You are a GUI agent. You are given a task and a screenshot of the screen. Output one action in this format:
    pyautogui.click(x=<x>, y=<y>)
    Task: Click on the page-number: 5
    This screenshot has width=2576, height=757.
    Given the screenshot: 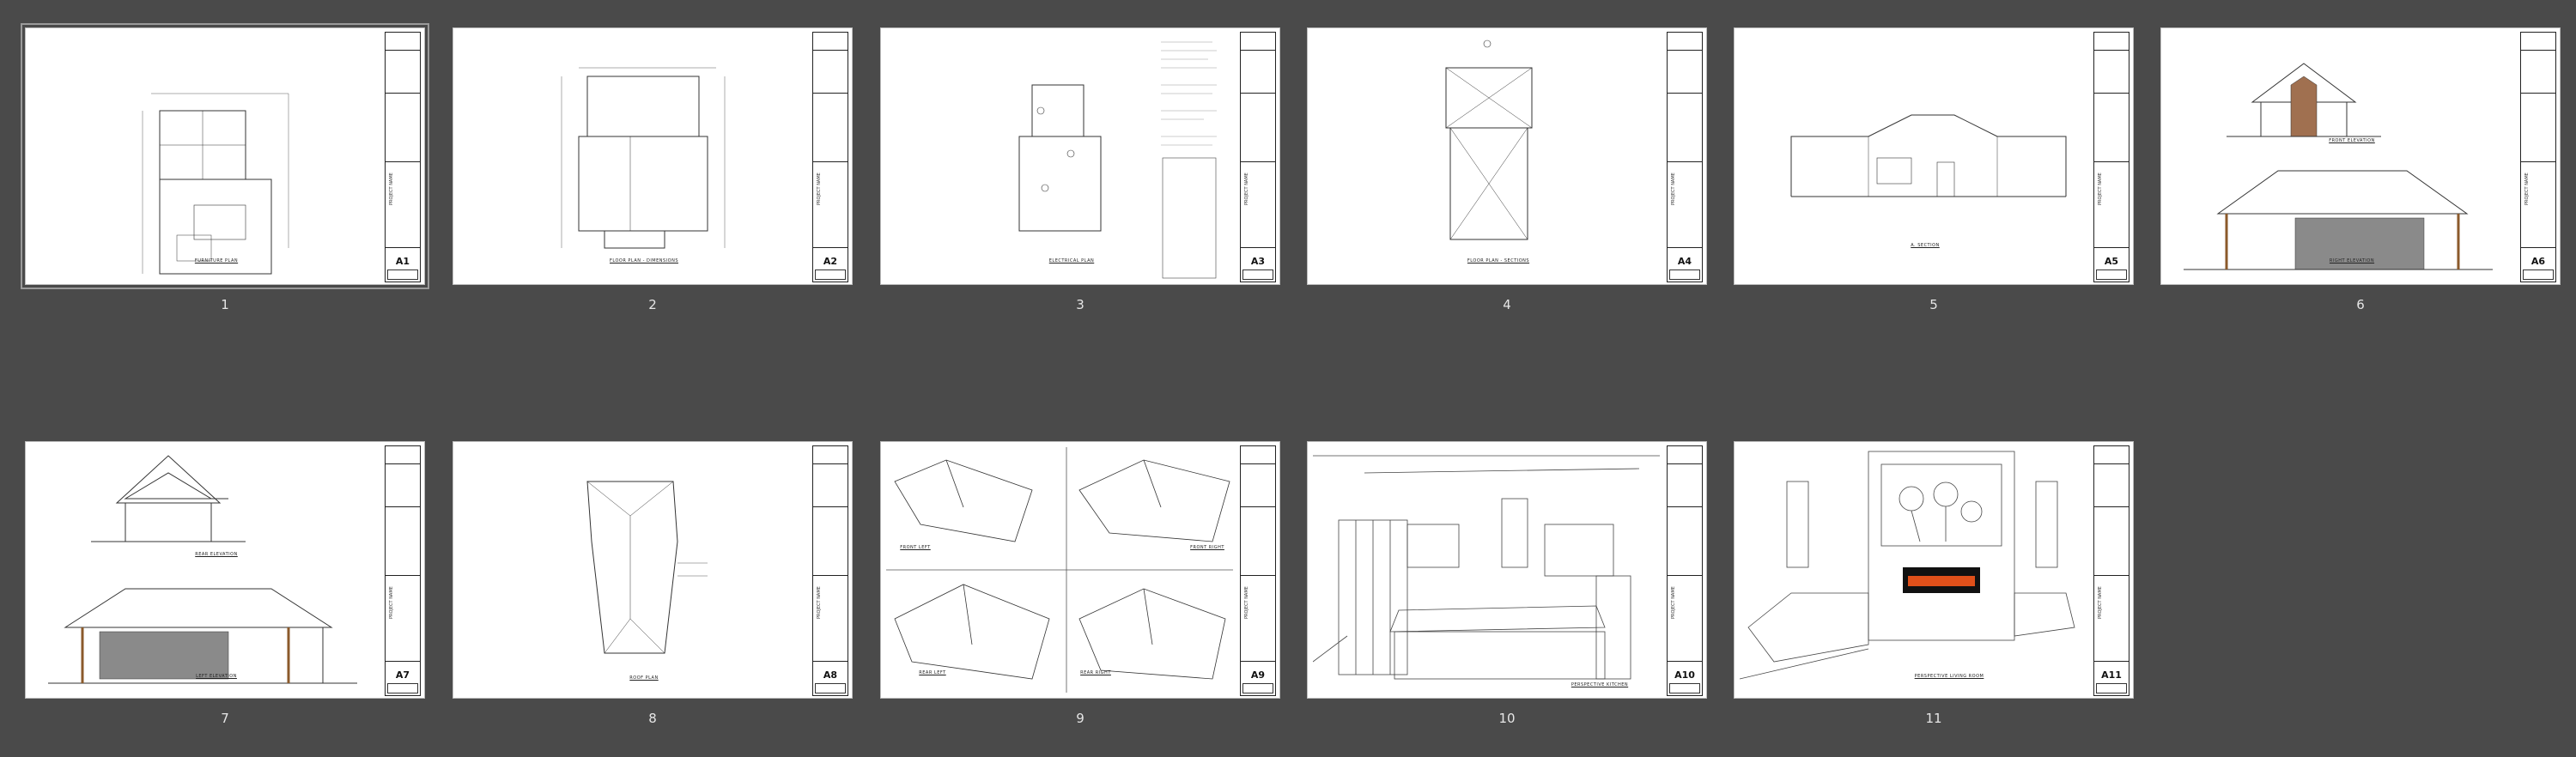 What is the action you would take?
    pyautogui.click(x=1933, y=304)
    